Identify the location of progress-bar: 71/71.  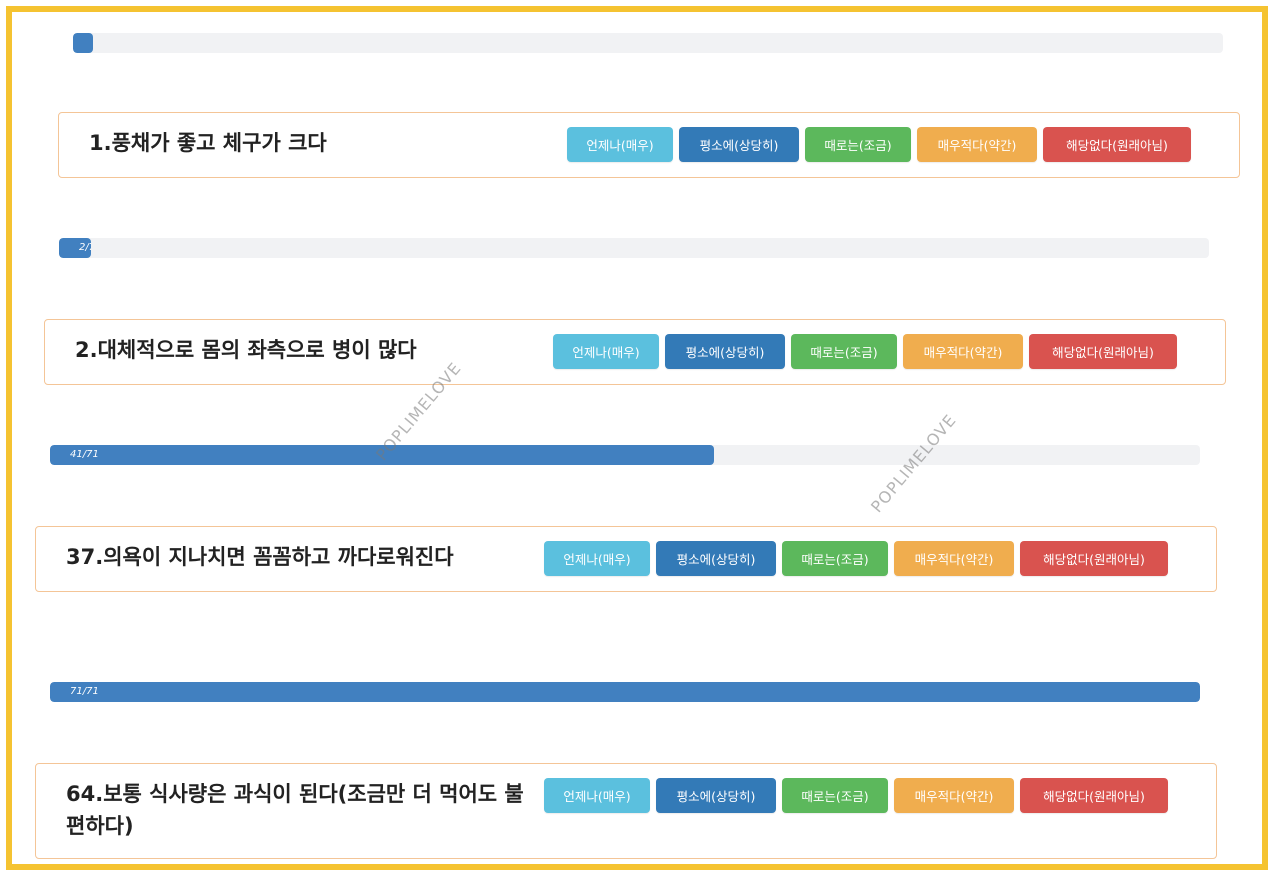
(625, 692).